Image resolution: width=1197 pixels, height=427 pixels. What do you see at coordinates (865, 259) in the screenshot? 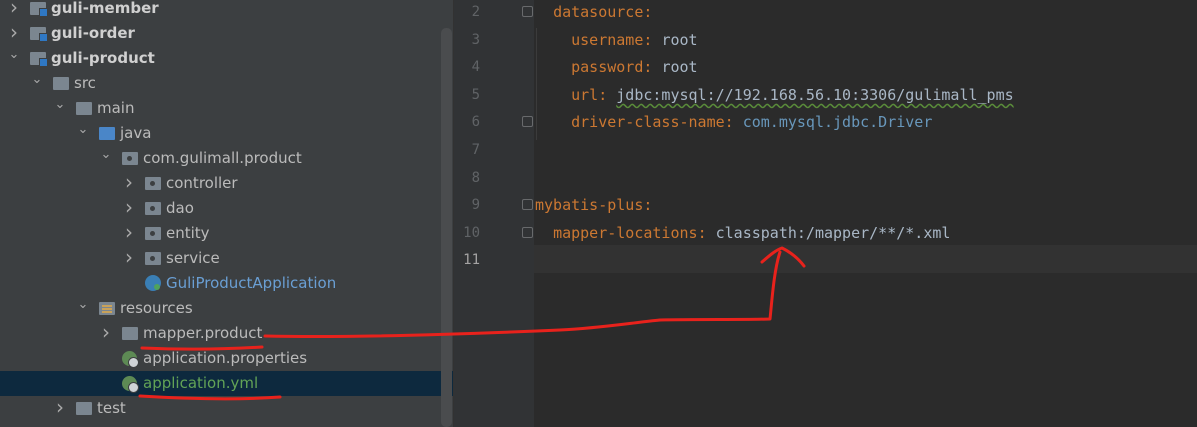
I see `current-line-highlight` at bounding box center [865, 259].